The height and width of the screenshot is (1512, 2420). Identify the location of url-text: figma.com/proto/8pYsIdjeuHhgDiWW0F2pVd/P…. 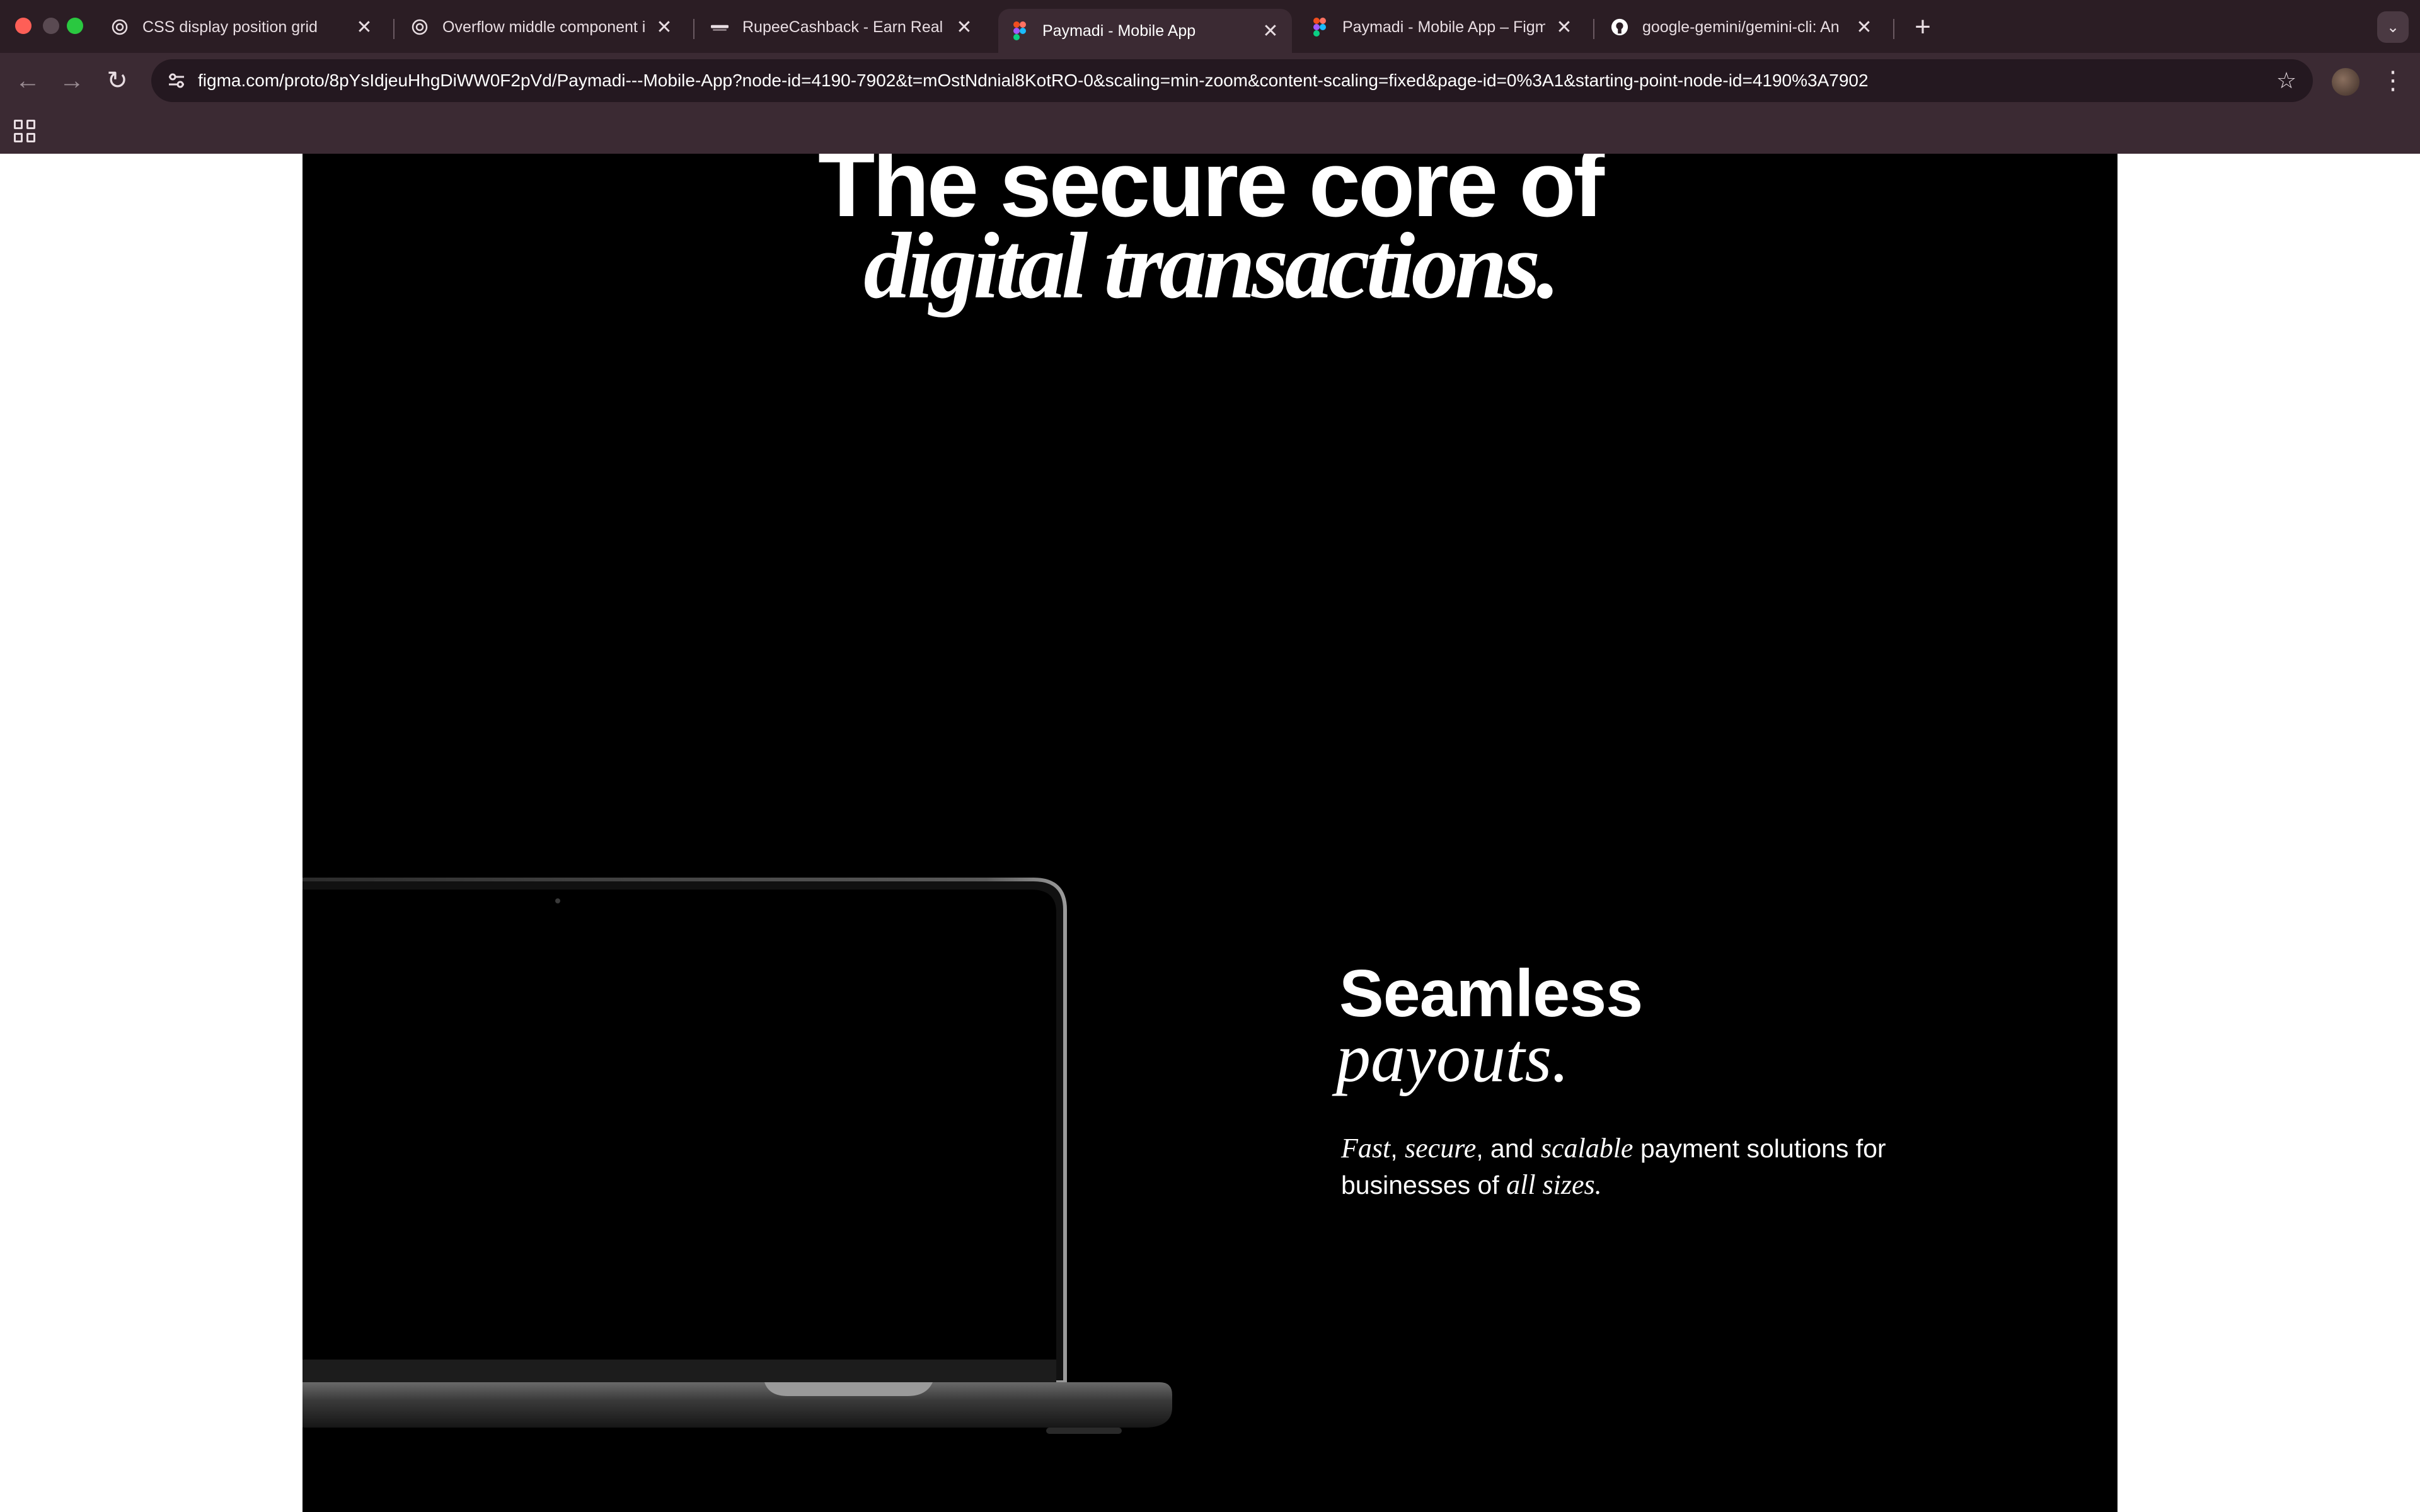
(1034, 80).